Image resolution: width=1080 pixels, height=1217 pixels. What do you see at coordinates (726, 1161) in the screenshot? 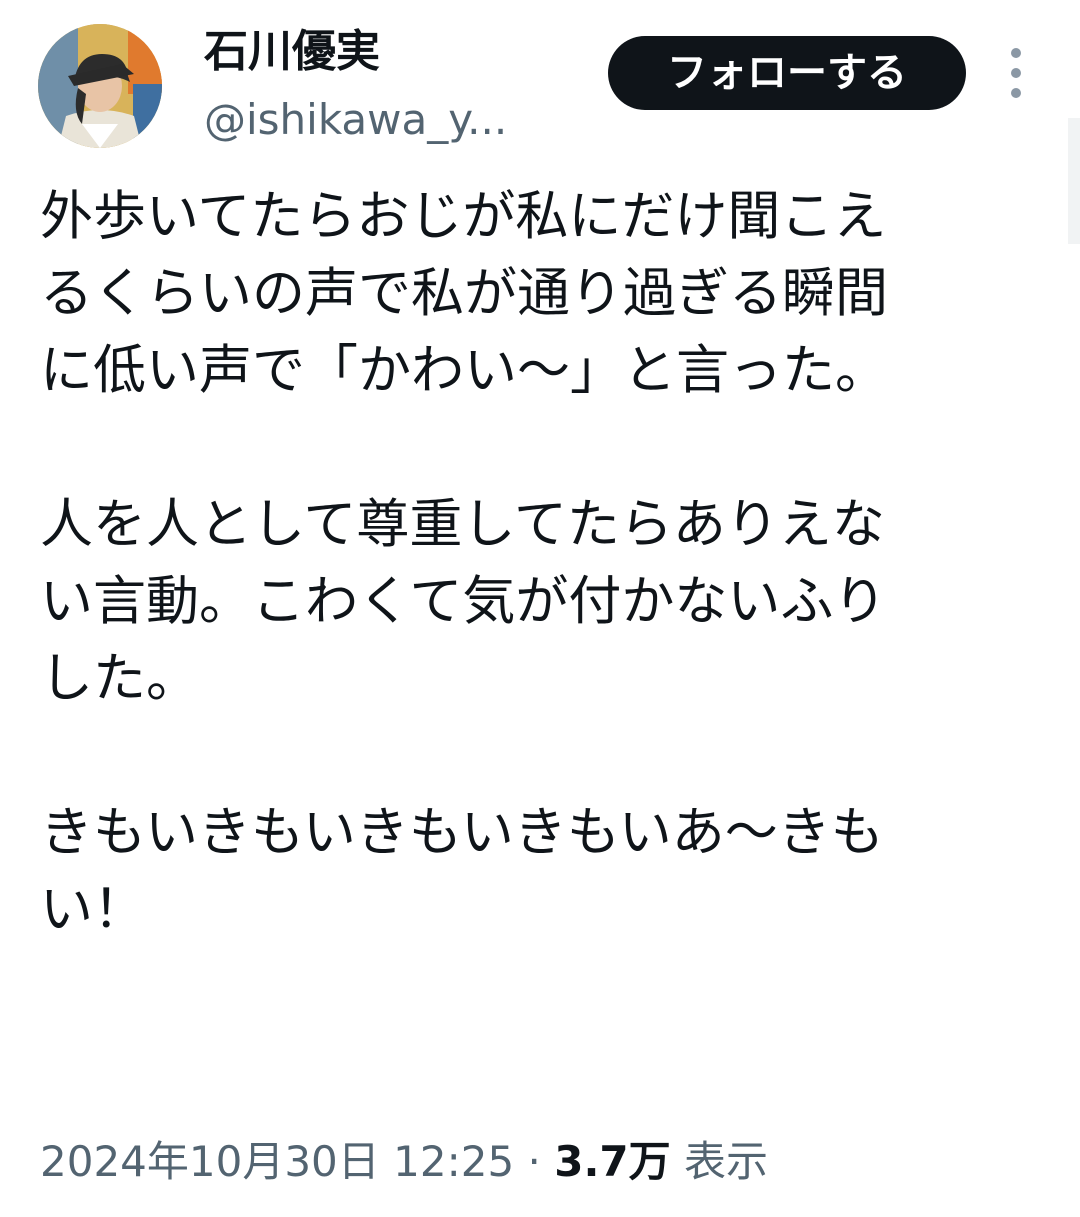
I see `views-label: 表示` at bounding box center [726, 1161].